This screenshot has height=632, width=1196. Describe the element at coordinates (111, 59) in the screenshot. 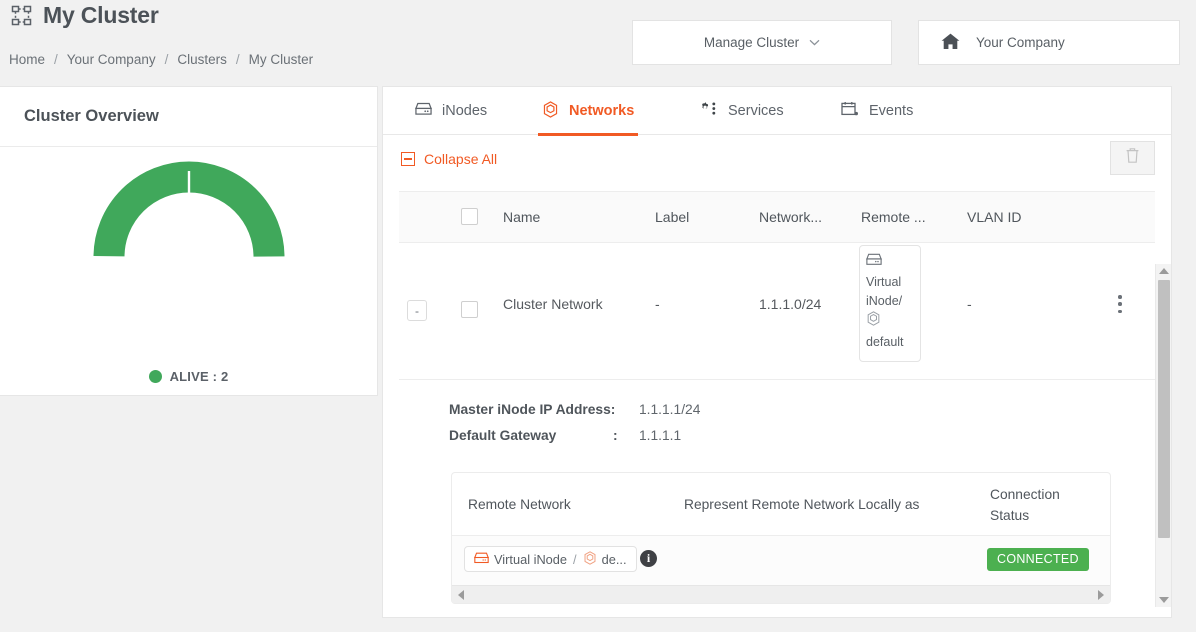

I see `breadcrumb-item-your-company: Your Company` at that location.